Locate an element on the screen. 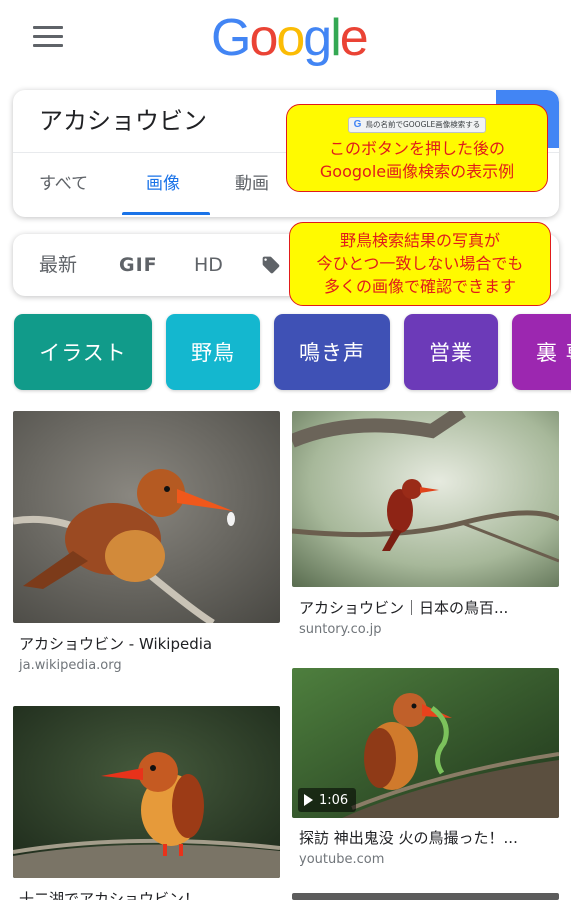 This screenshot has width=571, height=900. tab-images: 画像 is located at coordinates (163, 184).